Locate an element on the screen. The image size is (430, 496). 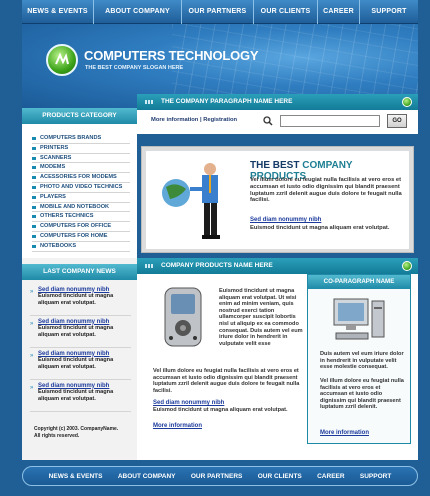
category-item: COMPUTERS FOR OFFICE is located at coordinates (81, 227).